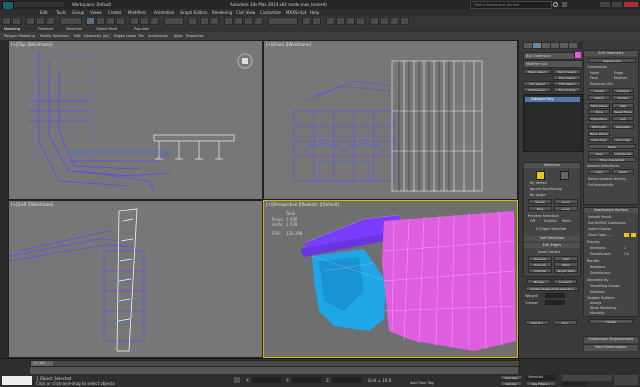 The height and width of the screenshot is (387, 640). Describe the element at coordinates (552, 238) in the screenshot. I see `rollout-soft-selection-title: Soft Selection` at that location.